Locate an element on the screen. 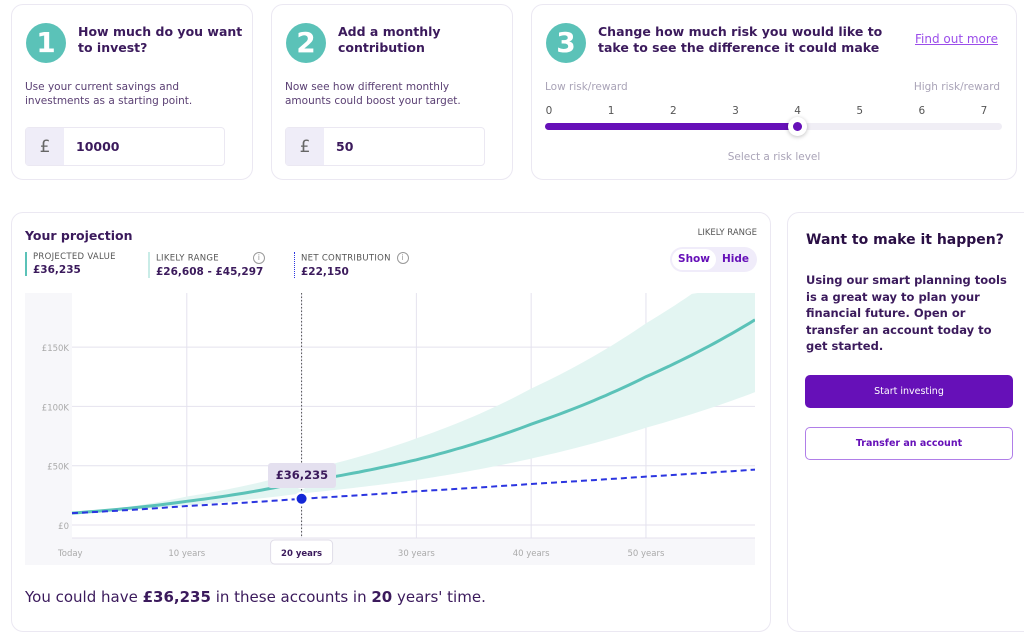 Image resolution: width=1024 pixels, height=632 pixels. step-number-1: 1 is located at coordinates (46, 43).